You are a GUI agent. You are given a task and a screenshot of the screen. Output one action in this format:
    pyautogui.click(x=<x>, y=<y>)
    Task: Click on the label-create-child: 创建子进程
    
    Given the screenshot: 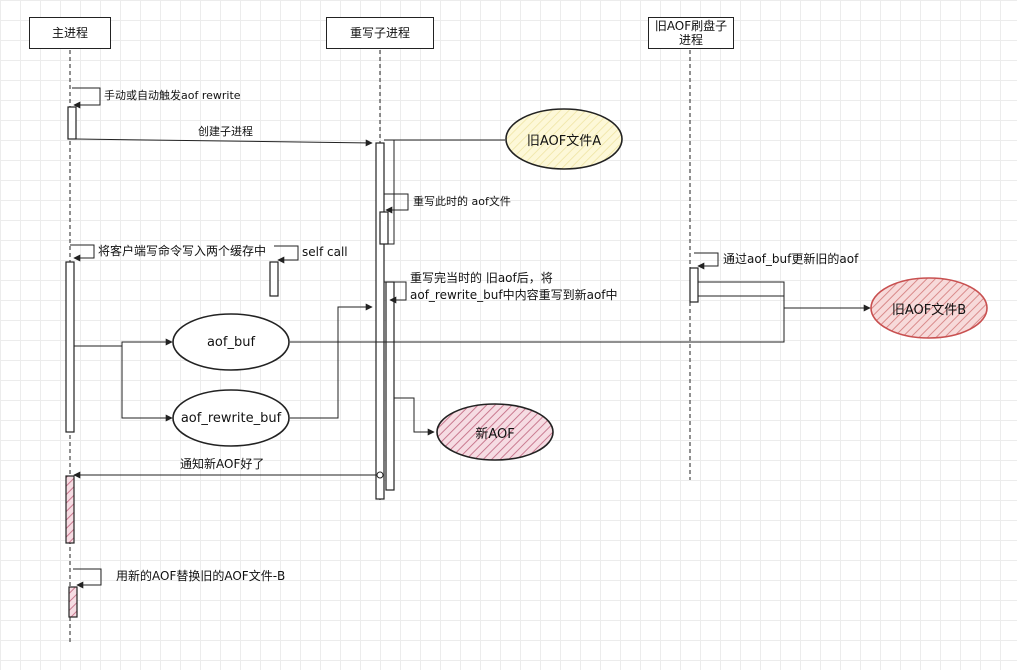 What is the action you would take?
    pyautogui.click(x=225, y=131)
    